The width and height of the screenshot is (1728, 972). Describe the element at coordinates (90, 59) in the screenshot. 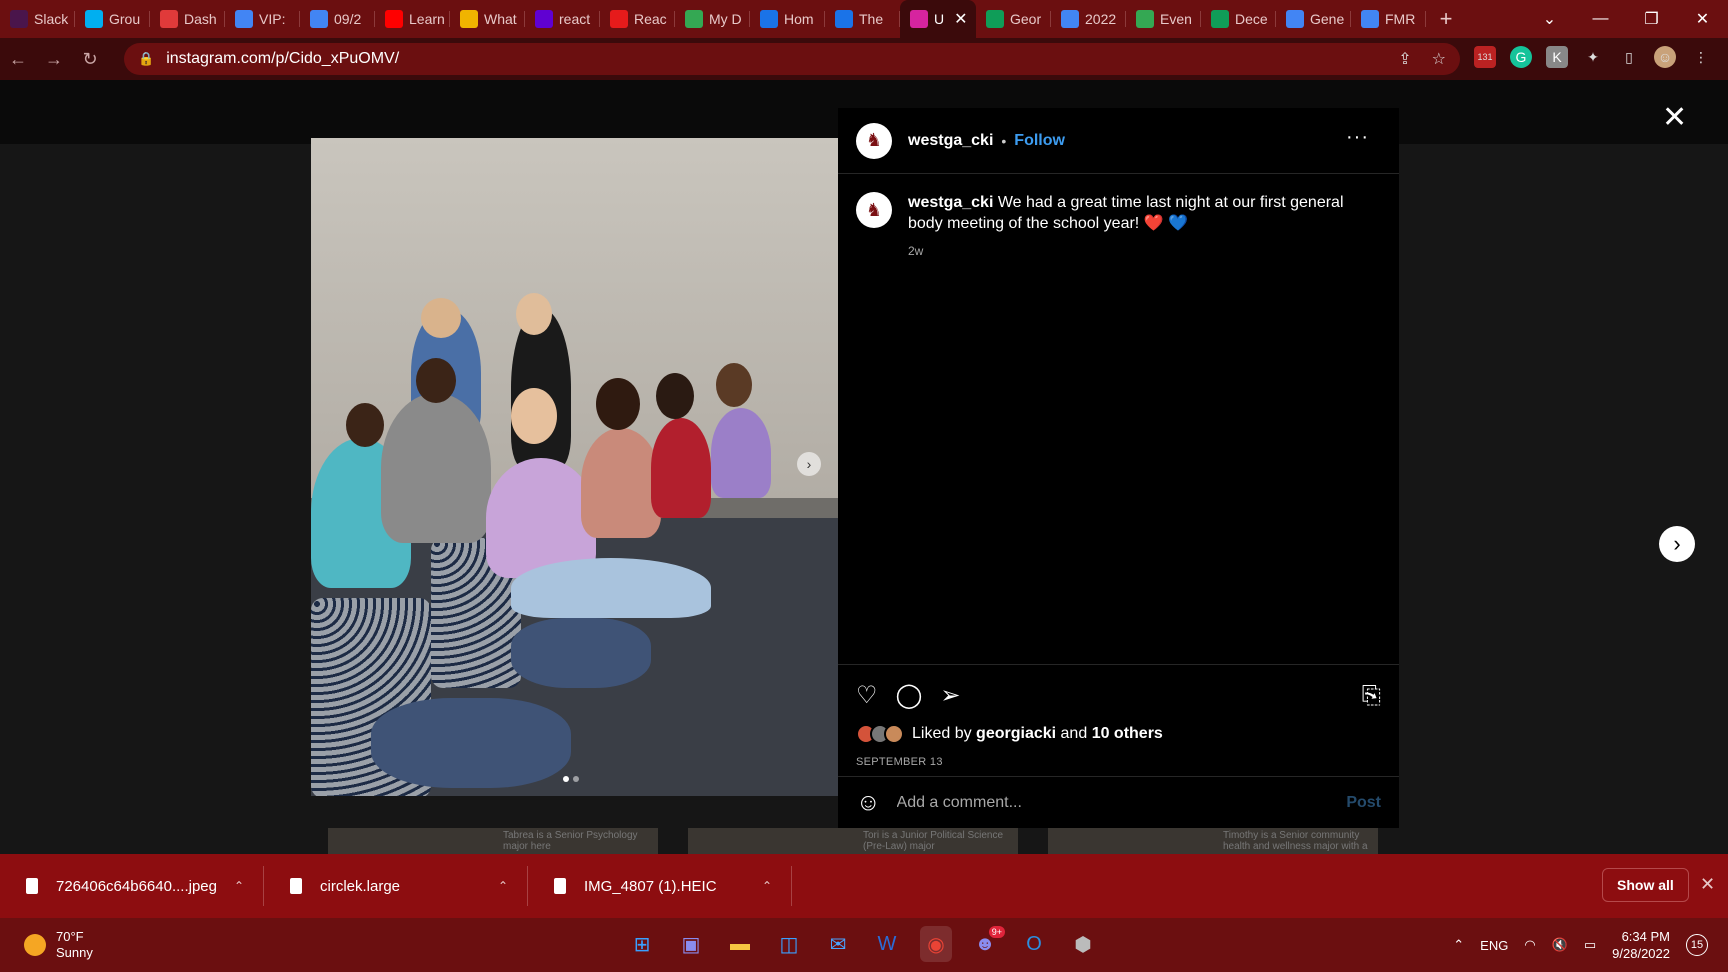

I see `reload-button: ↻` at that location.